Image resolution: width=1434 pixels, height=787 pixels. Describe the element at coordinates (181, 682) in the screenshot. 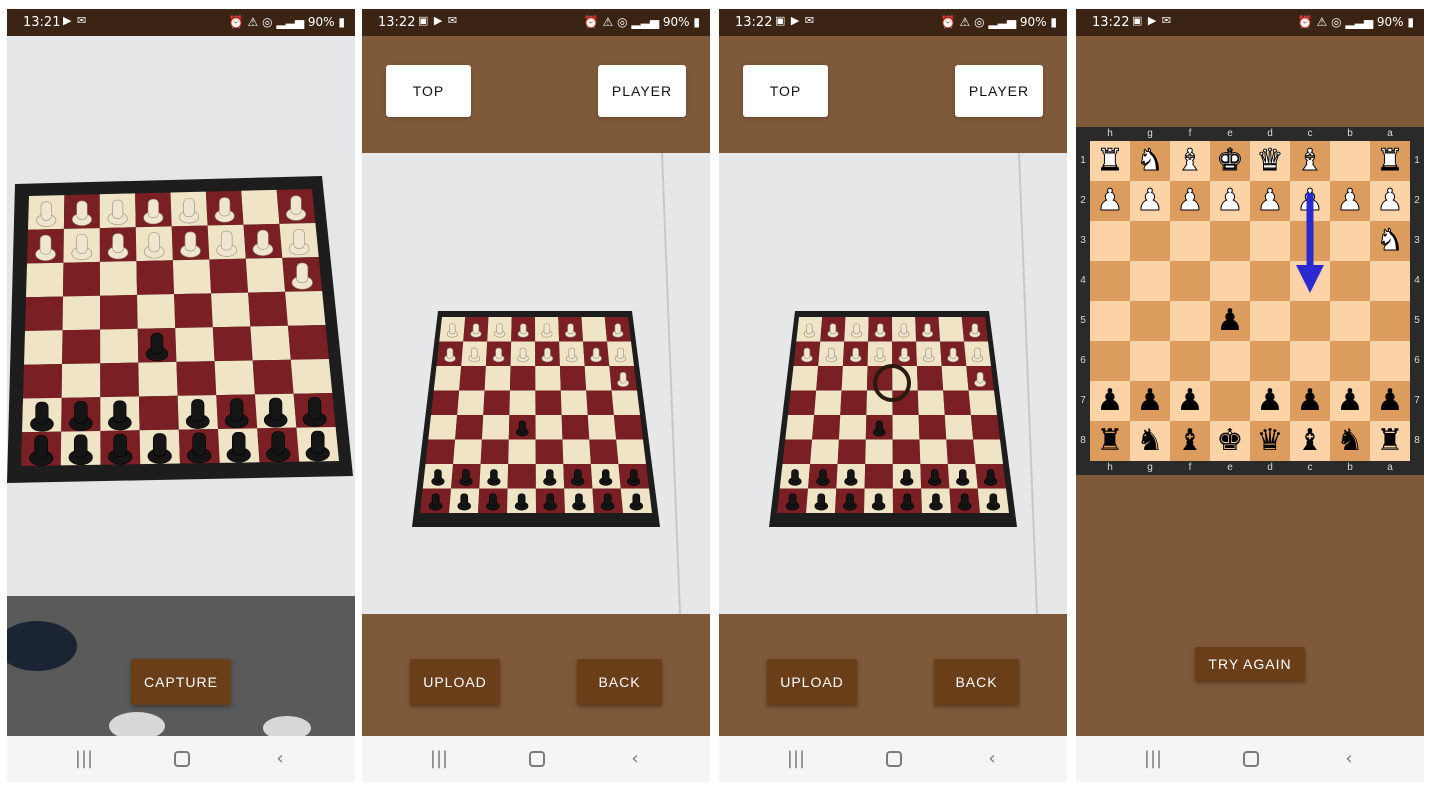

I see `capture-button: CAPTURE` at that location.